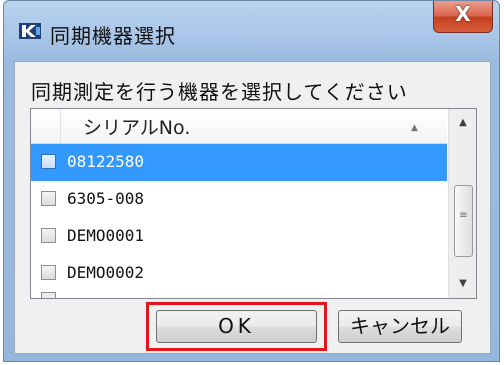 This screenshot has height=365, width=504. Describe the element at coordinates (462, 284) in the screenshot. I see `scroll-down-icon: ▼` at that location.